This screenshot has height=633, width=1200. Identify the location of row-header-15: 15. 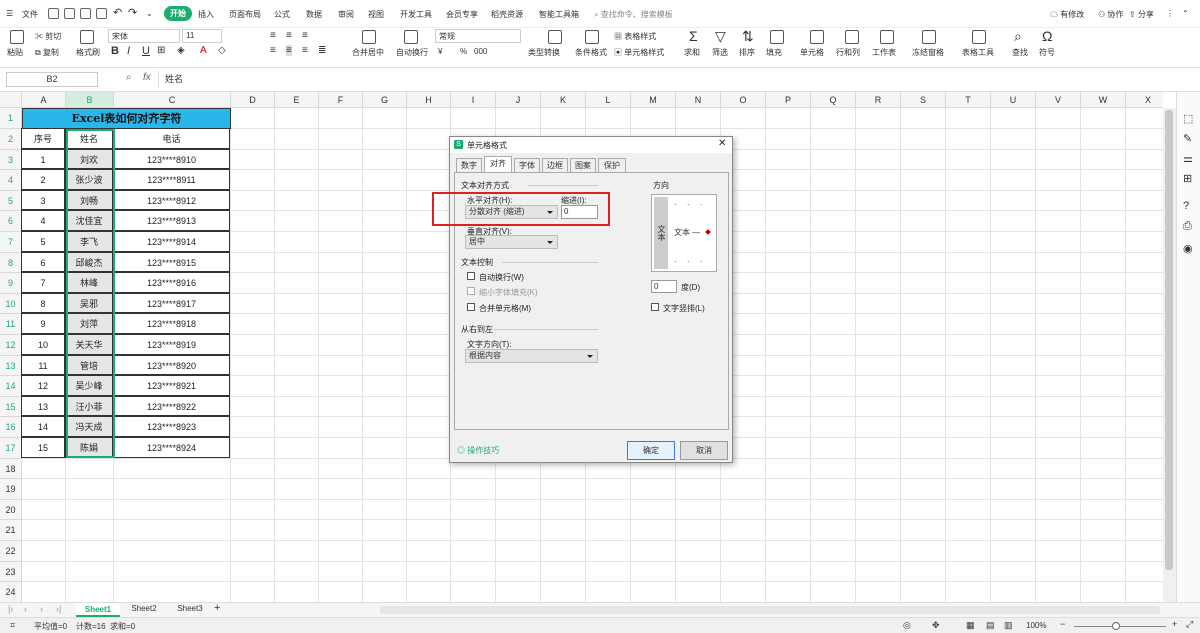
(11, 407).